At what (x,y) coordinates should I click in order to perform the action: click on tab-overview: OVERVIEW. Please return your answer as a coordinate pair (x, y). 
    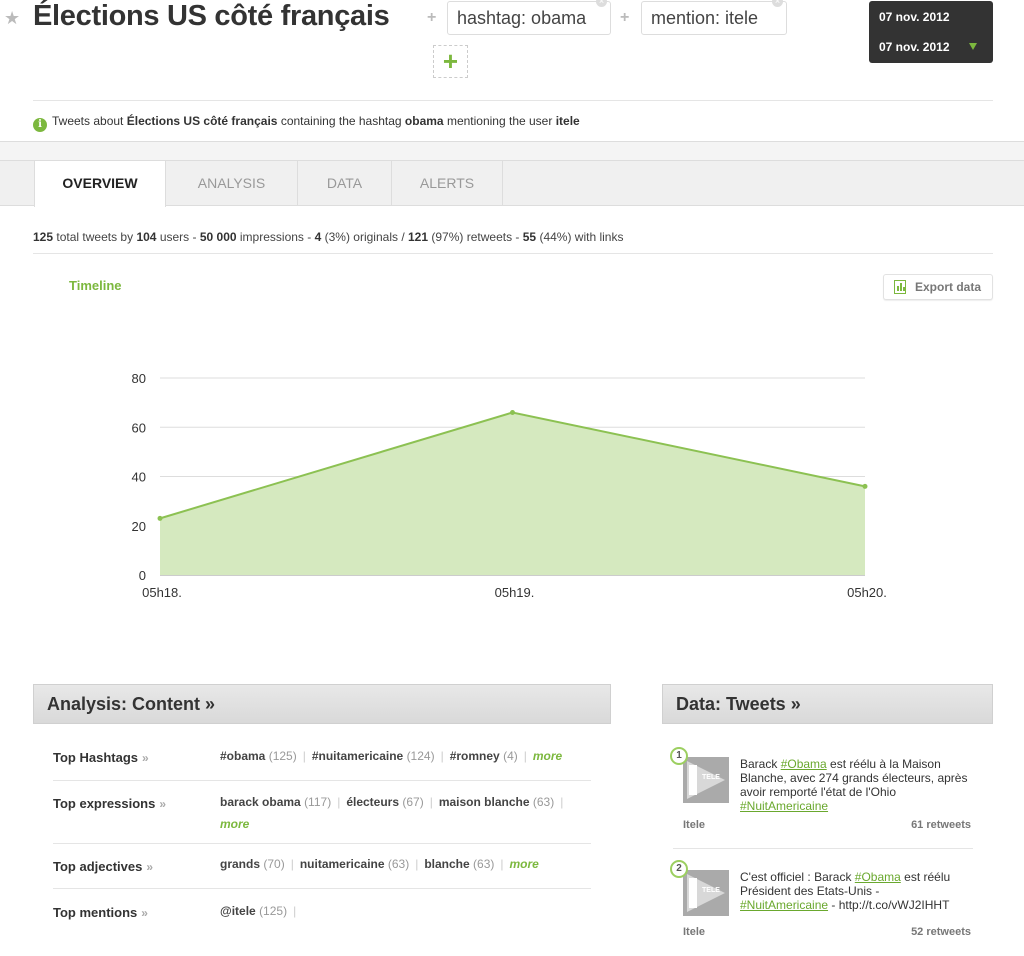
    Looking at the image, I should click on (100, 184).